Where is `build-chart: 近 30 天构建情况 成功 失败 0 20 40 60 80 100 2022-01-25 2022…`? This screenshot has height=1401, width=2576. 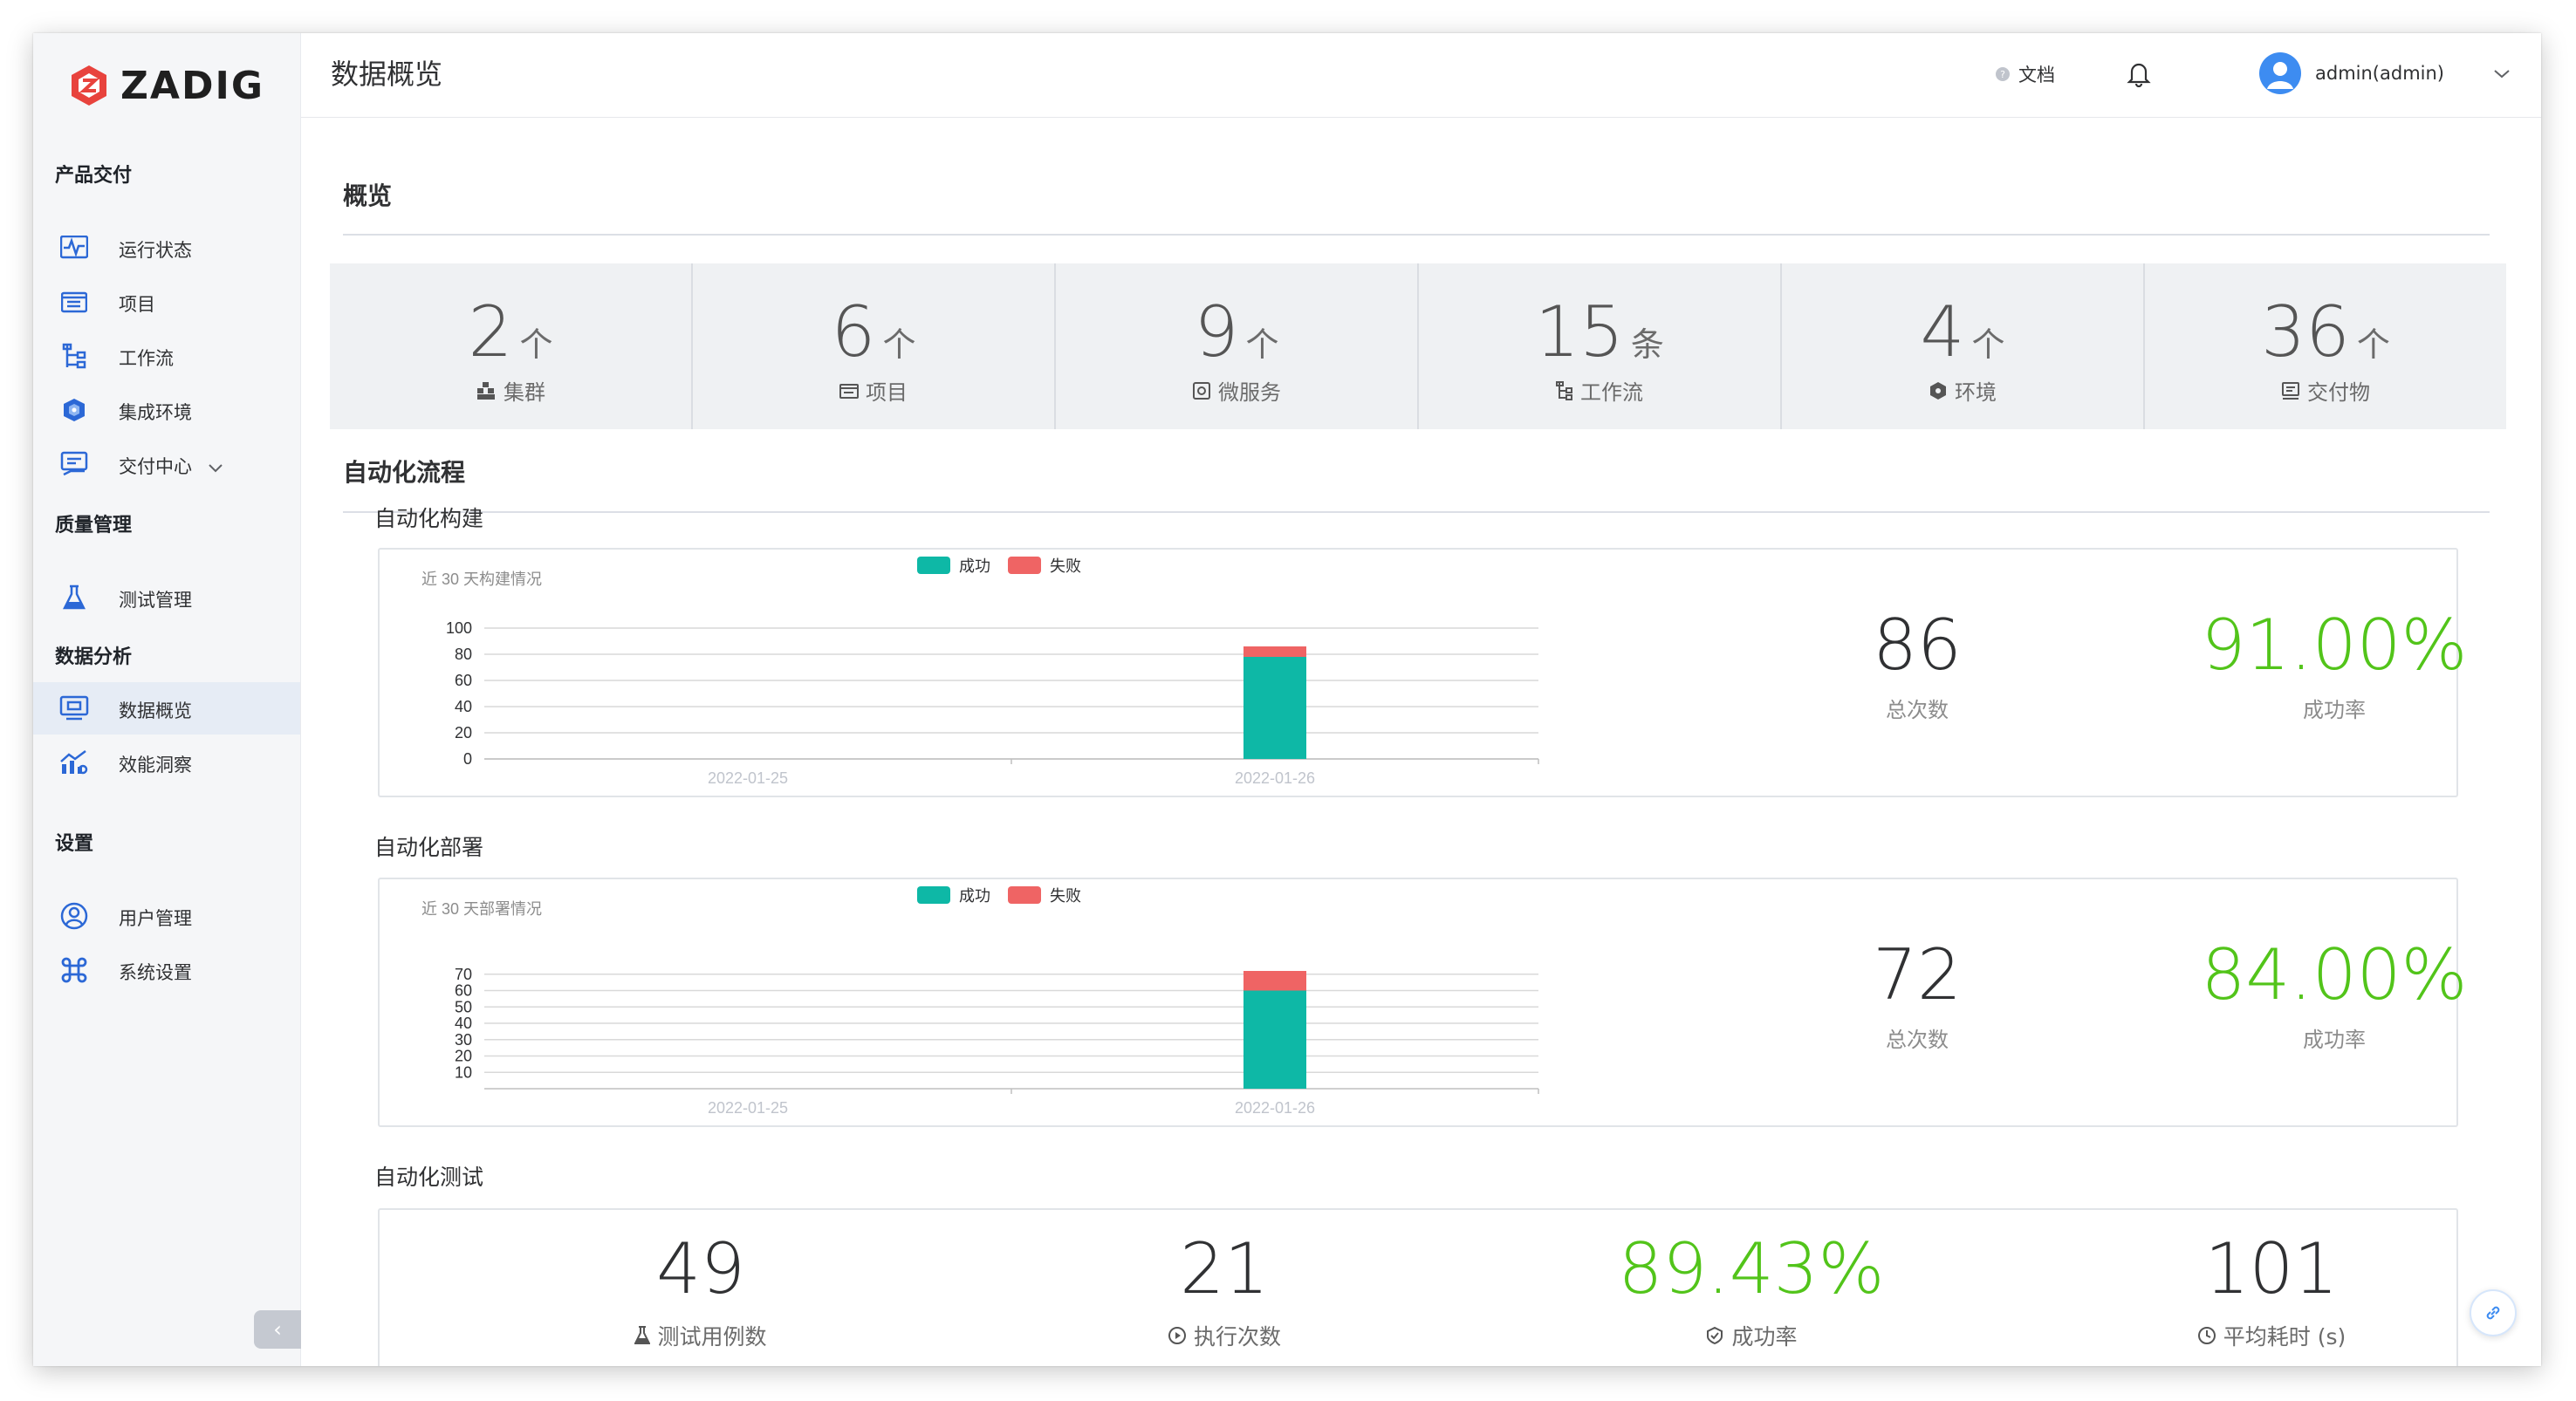 build-chart: 近 30 天构建情况 成功 失败 0 20 40 60 80 100 2022-01-25 2022… is located at coordinates (980, 672).